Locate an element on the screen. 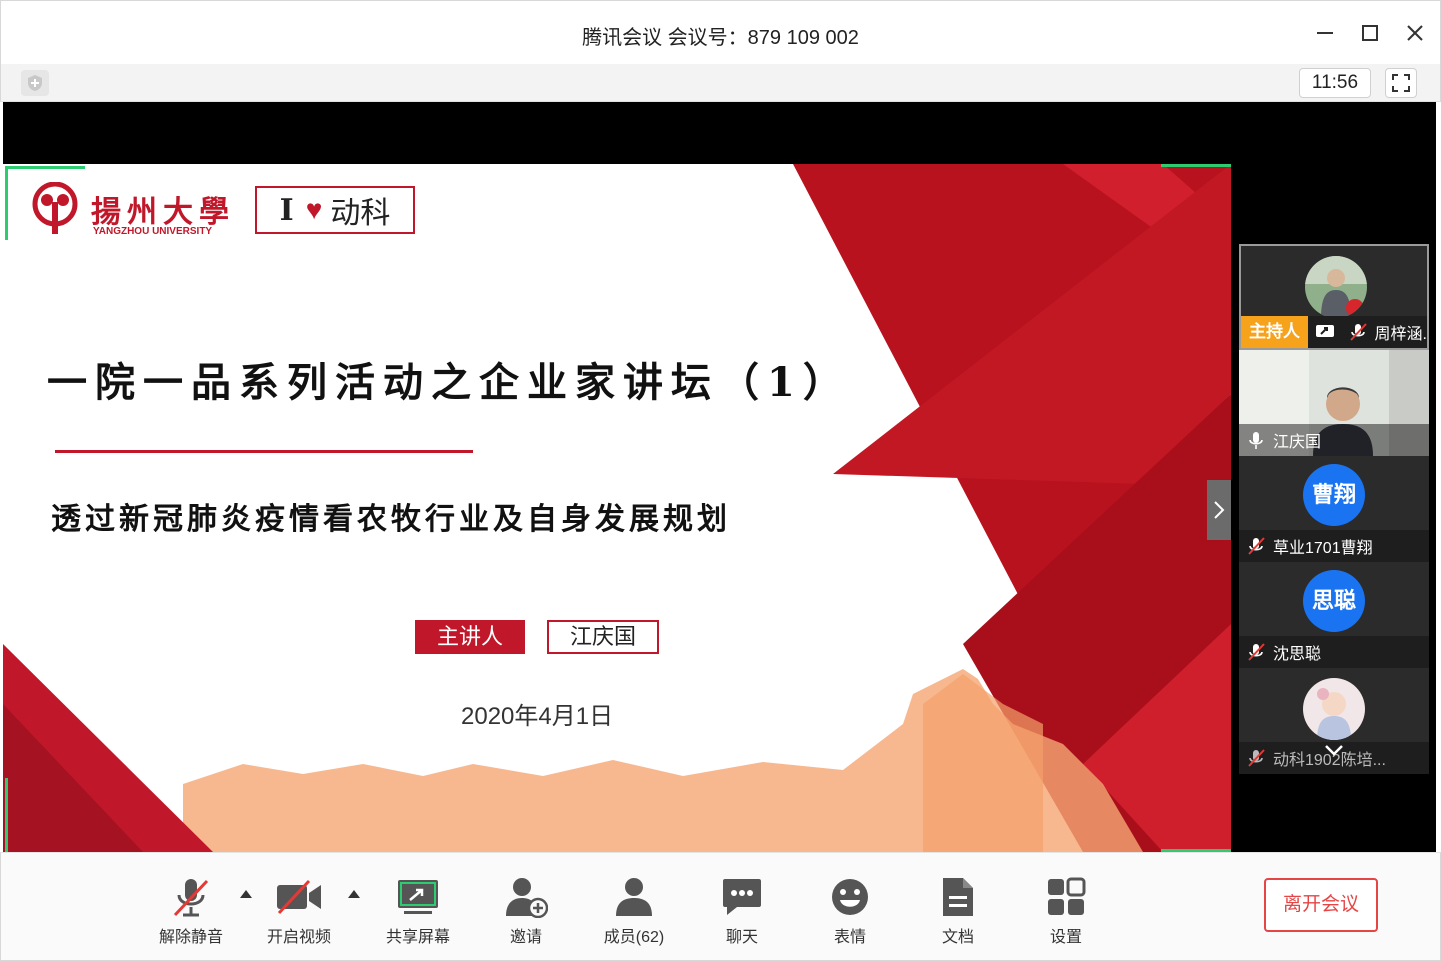 The image size is (1441, 961). speaker-label: 主讲人 is located at coordinates (470, 637).